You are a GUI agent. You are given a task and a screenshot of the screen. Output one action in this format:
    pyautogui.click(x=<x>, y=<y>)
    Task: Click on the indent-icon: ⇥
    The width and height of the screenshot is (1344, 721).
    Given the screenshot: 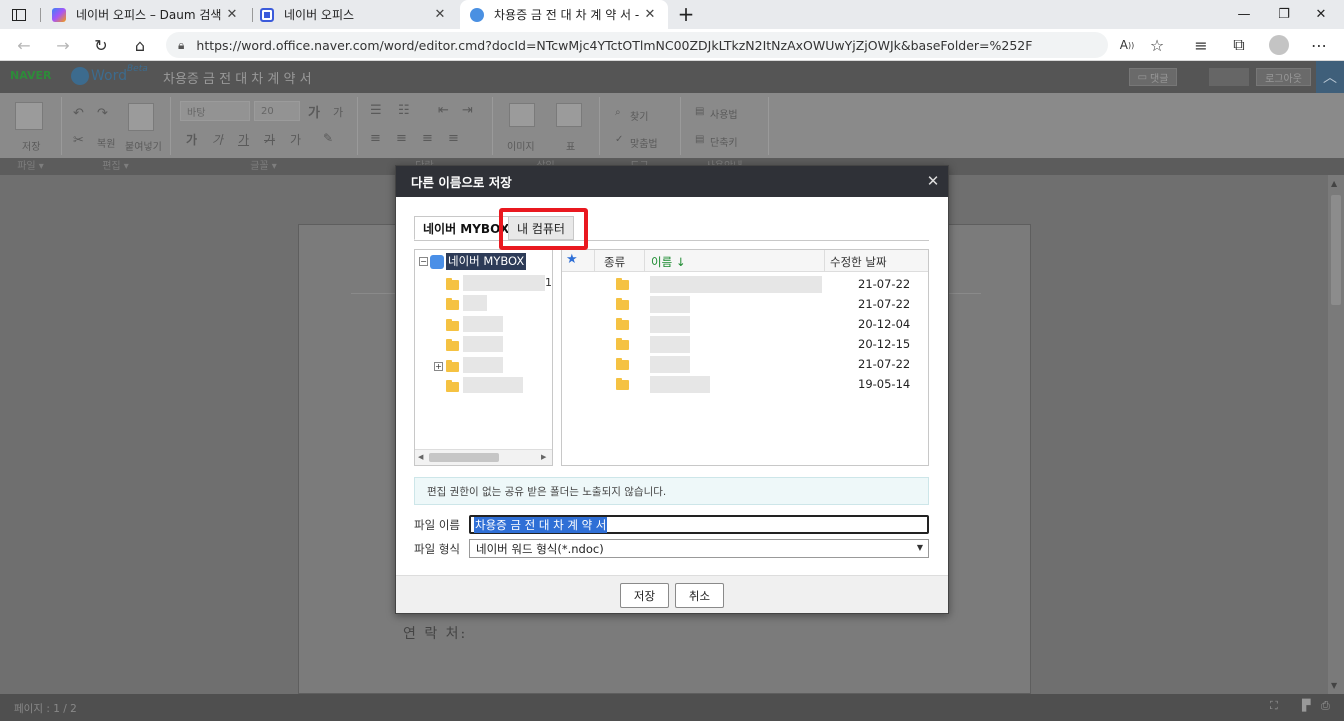 What is the action you would take?
    pyautogui.click(x=467, y=110)
    